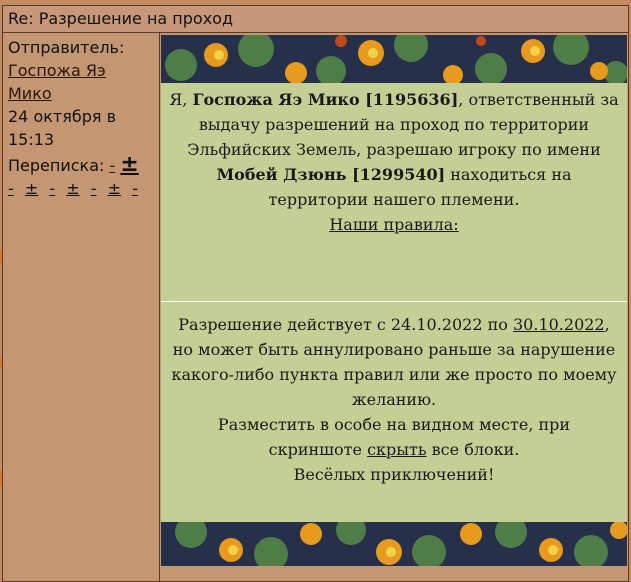 The width and height of the screenshot is (631, 582). I want to click on conversation-row: Переписка: - ±, so click(82, 165).